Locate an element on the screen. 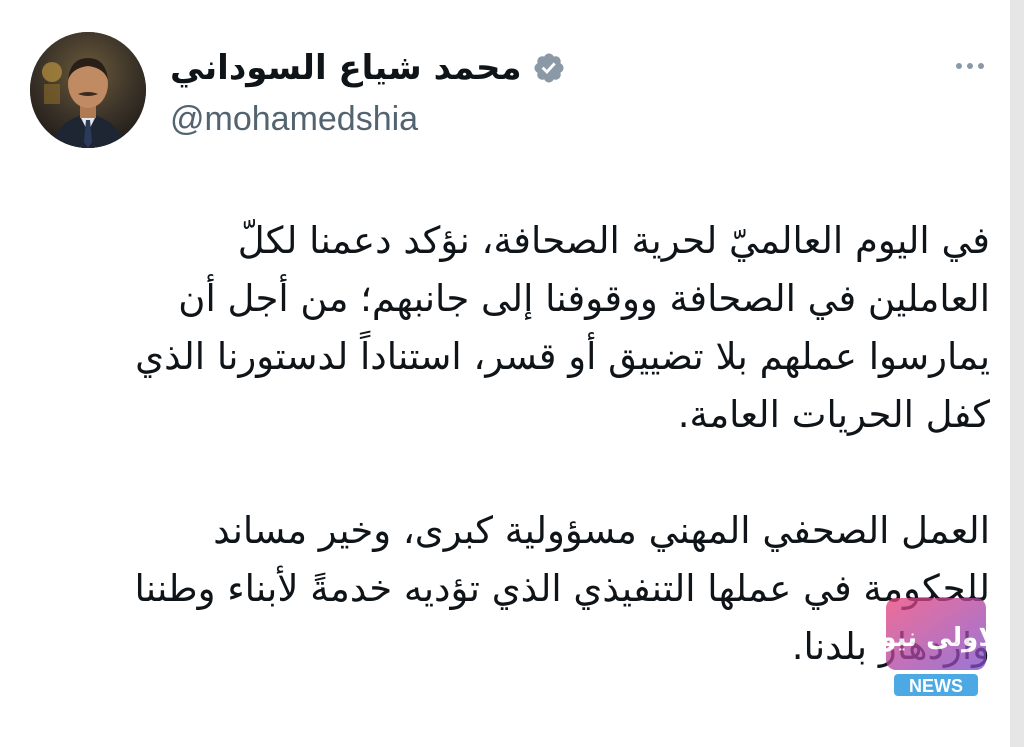  author-row: محمد شياع السوداني @mohamedshia is located at coordinates (310, 92).